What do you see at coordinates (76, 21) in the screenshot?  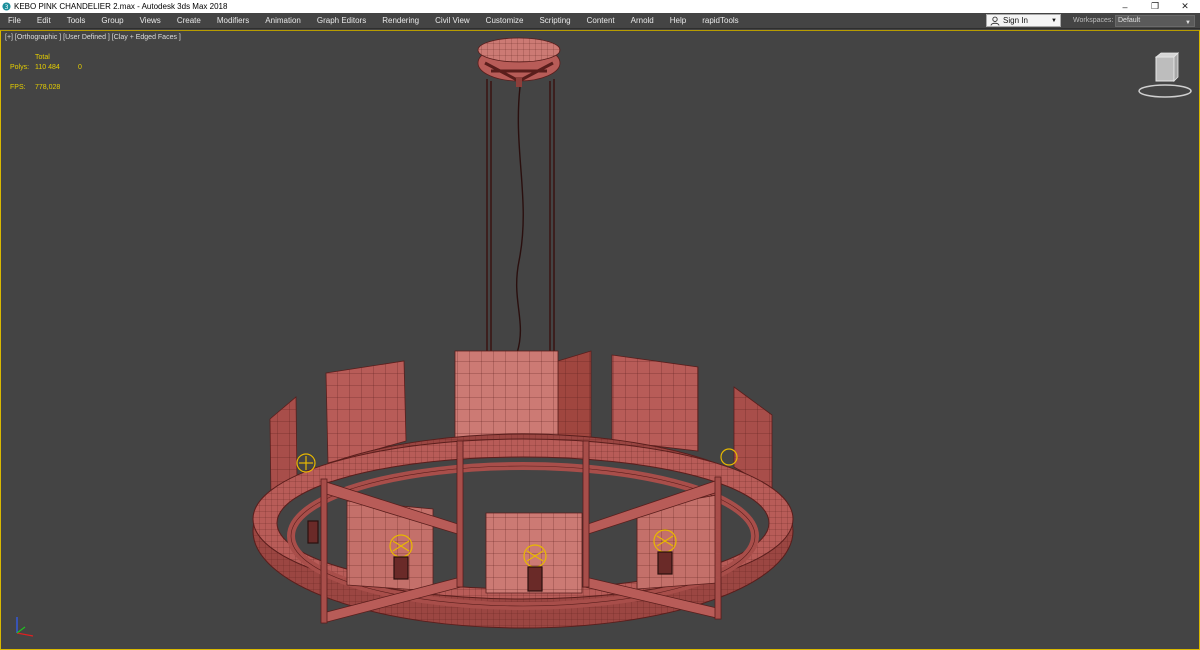 I see `menu-tools: Tools` at bounding box center [76, 21].